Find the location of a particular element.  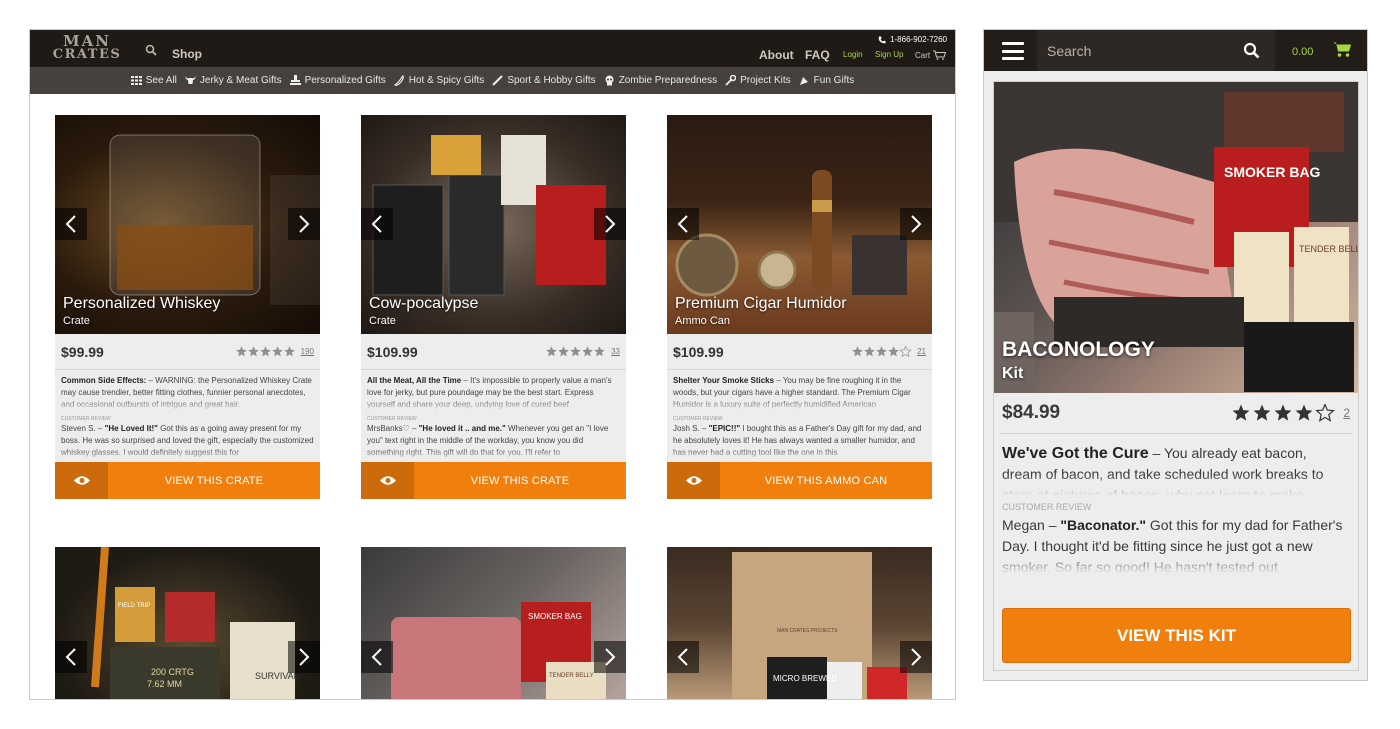

category-sport-hobby: Sport & Hobby Gifts is located at coordinates (544, 80).